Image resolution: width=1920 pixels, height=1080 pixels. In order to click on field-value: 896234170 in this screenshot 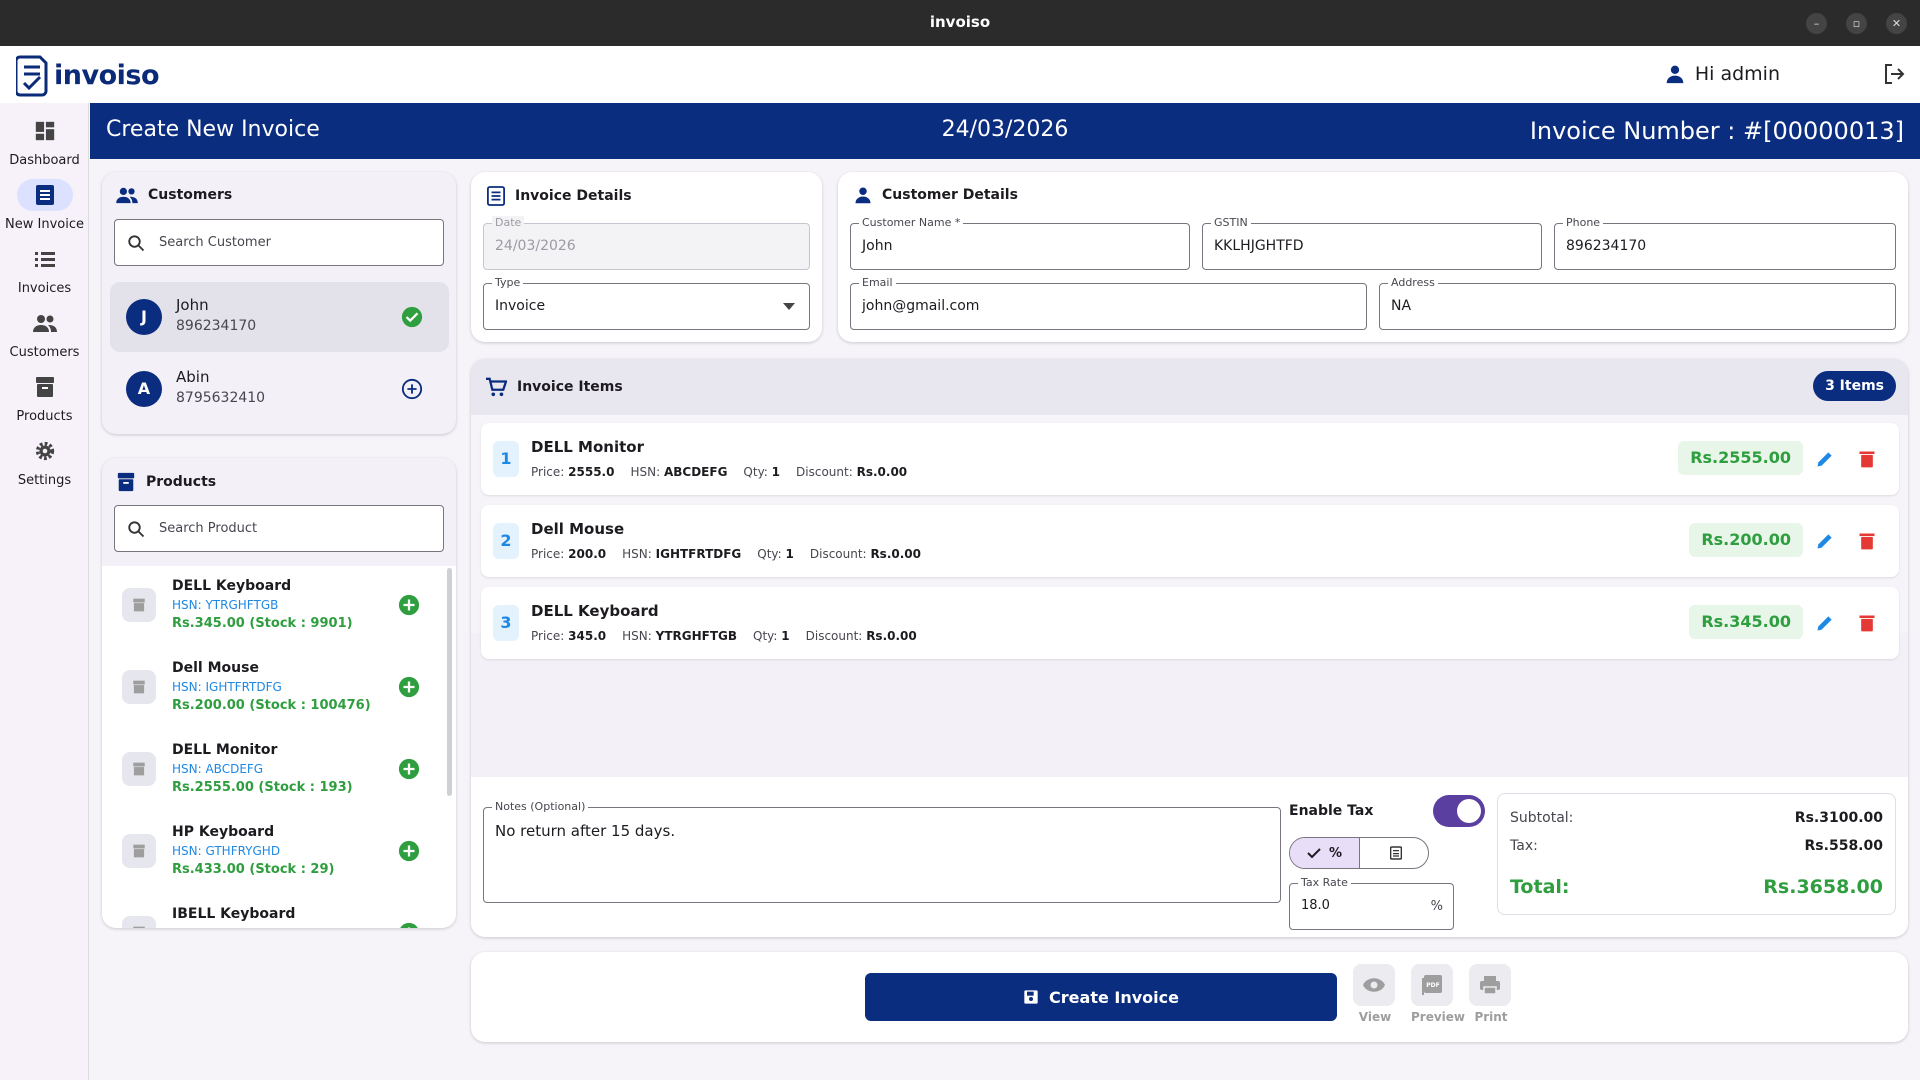, I will do `click(1606, 246)`.